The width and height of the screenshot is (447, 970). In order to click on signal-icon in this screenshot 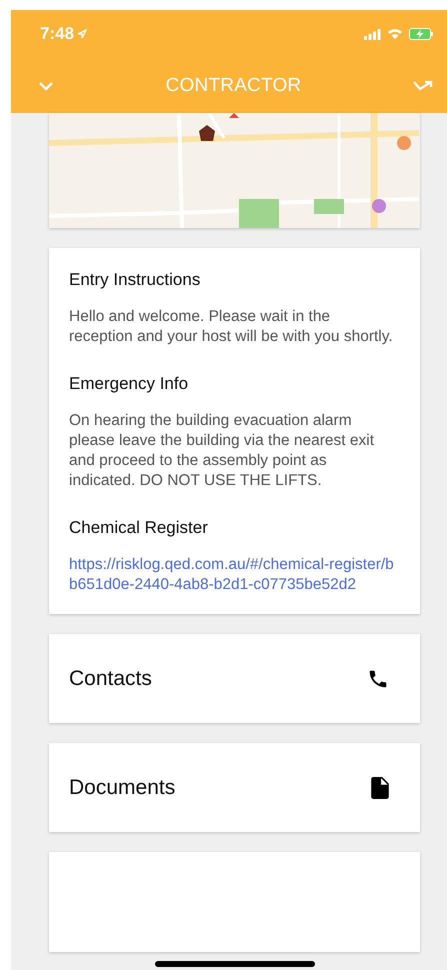, I will do `click(372, 34)`.